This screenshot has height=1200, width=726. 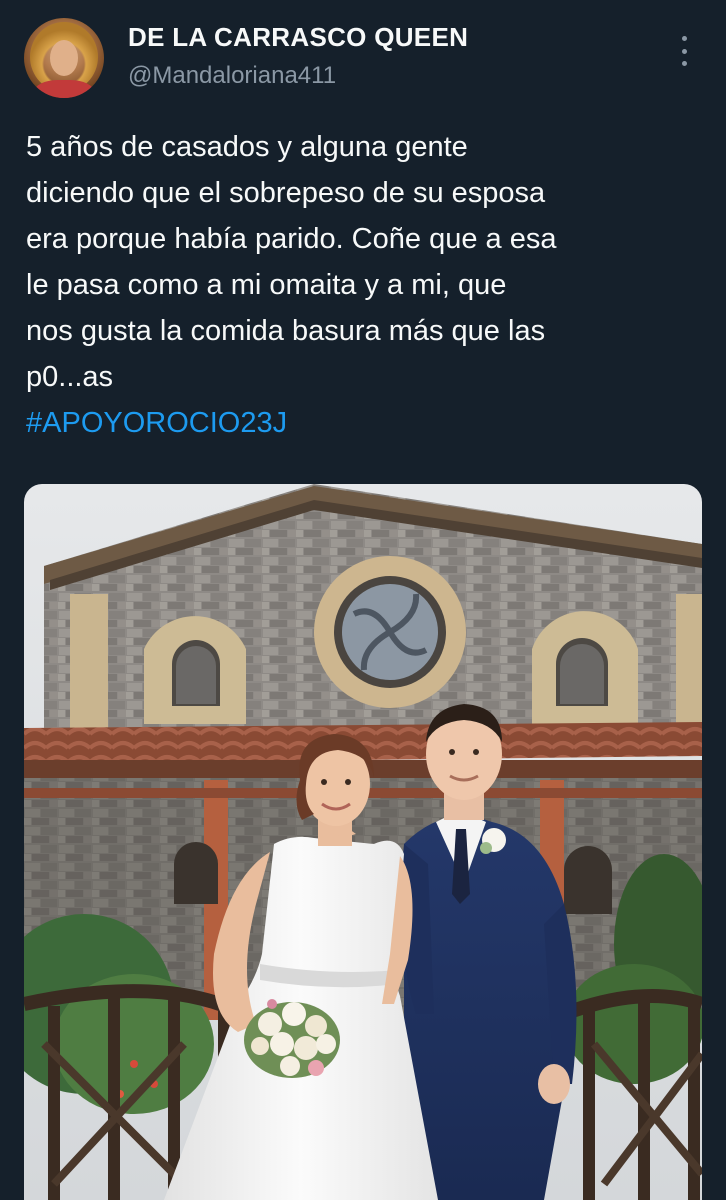 I want to click on hashtag-link: #APOYOROCIO23J, so click(x=156, y=423).